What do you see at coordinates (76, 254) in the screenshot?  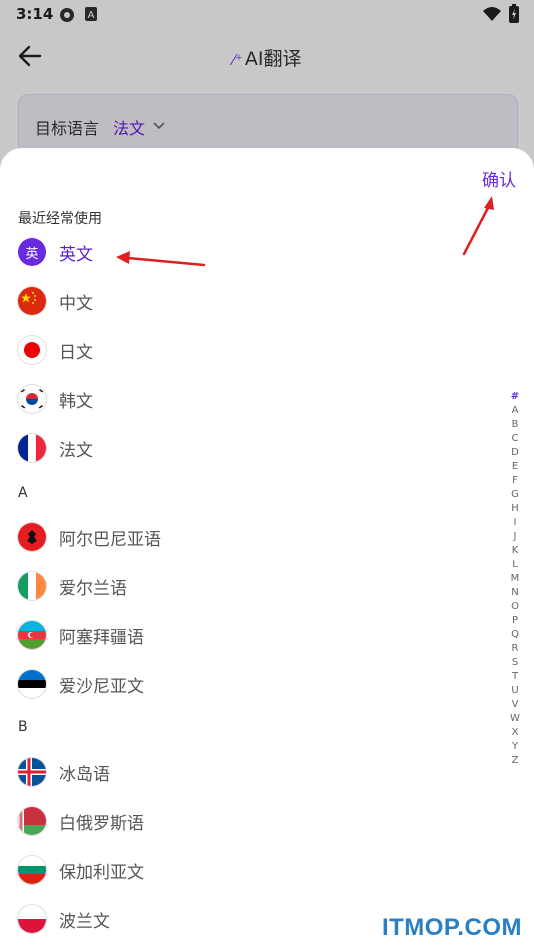 I see `language-name: 英文` at bounding box center [76, 254].